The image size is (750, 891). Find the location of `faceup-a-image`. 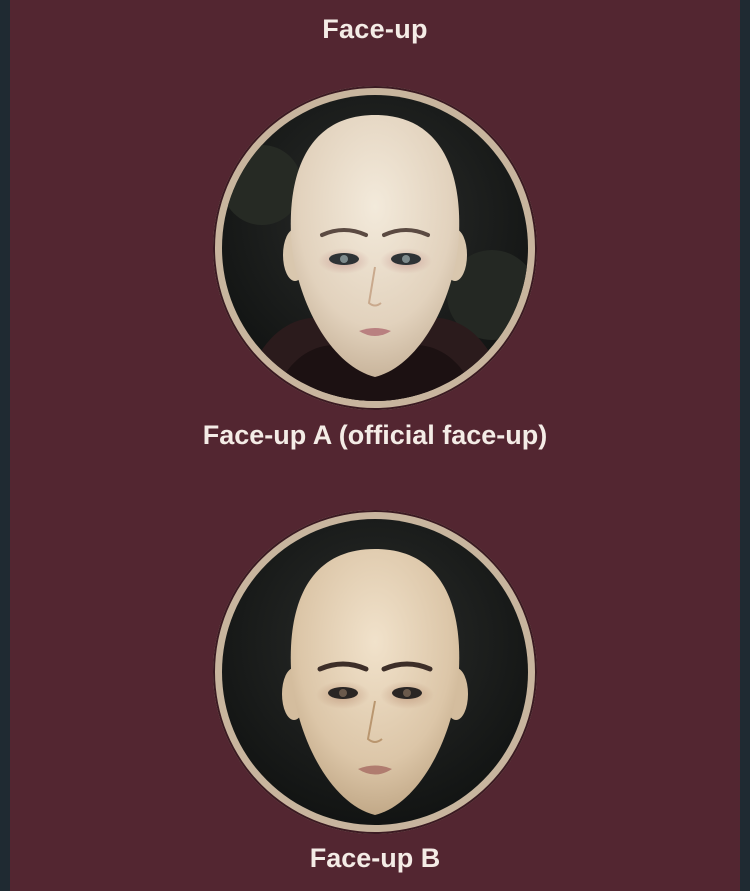

faceup-a-image is located at coordinates (375, 248).